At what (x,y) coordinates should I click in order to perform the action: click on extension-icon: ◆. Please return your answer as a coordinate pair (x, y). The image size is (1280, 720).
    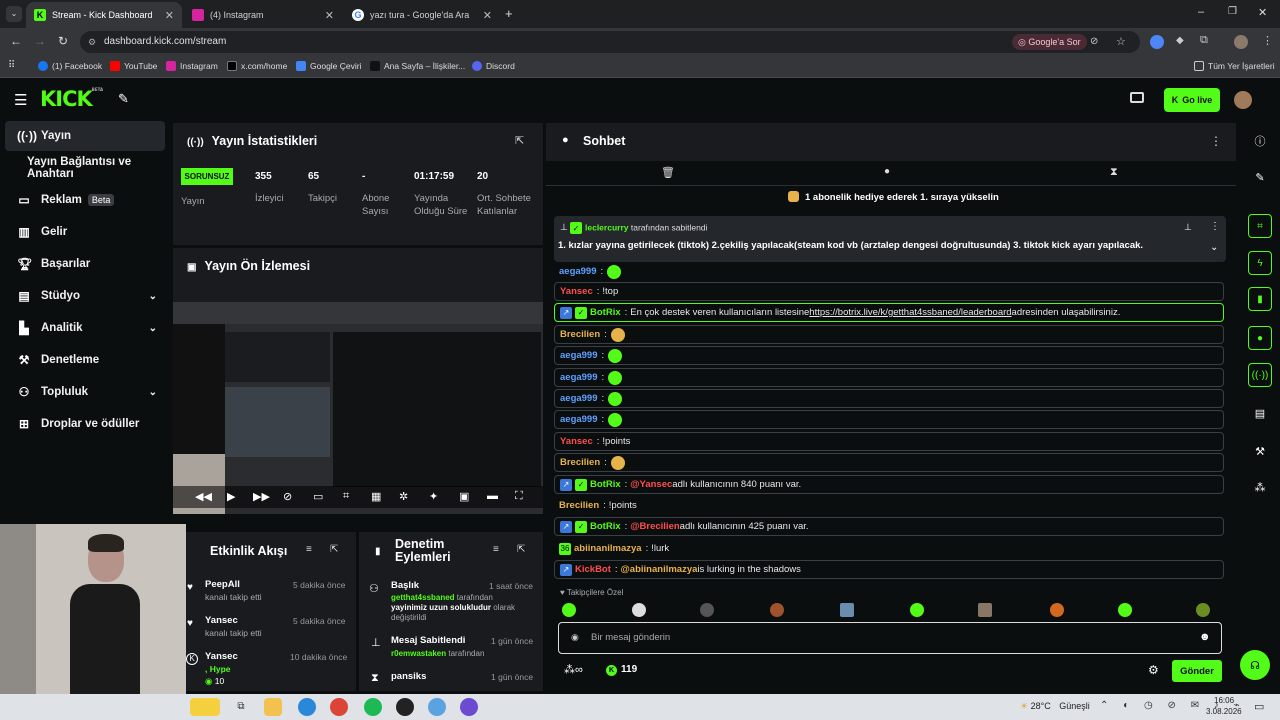
    Looking at the image, I should click on (1180, 40).